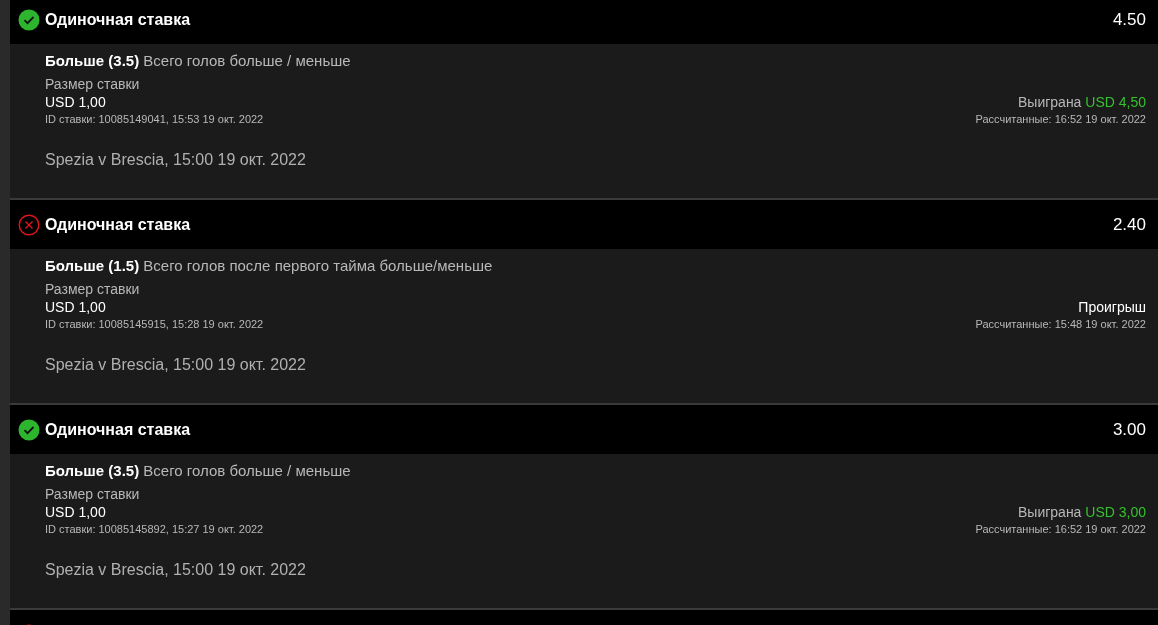  I want to click on market-line: Больше (1.5) Всего голов после первого тайма больше/меньше, so click(269, 265).